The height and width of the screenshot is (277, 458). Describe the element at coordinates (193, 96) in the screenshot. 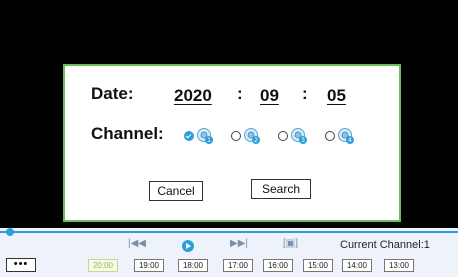

I see `year-field: 2020` at that location.